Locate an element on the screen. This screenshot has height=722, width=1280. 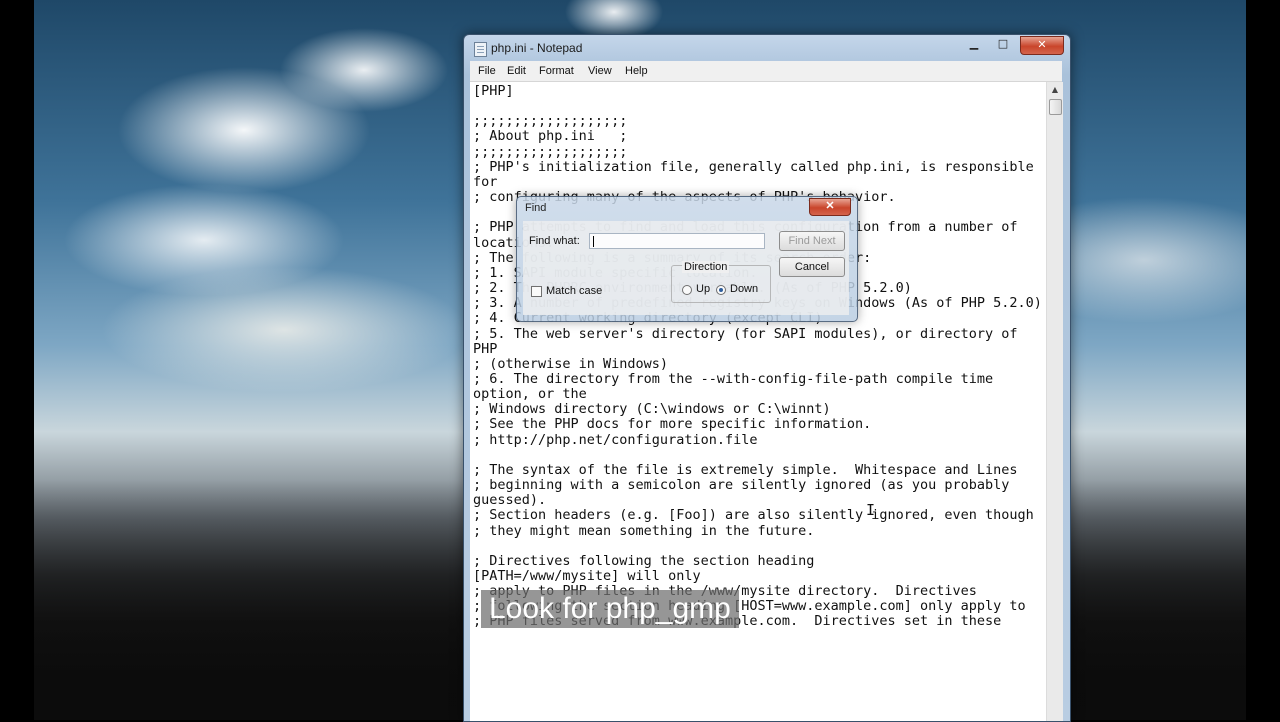
down-radio is located at coordinates (721, 290).